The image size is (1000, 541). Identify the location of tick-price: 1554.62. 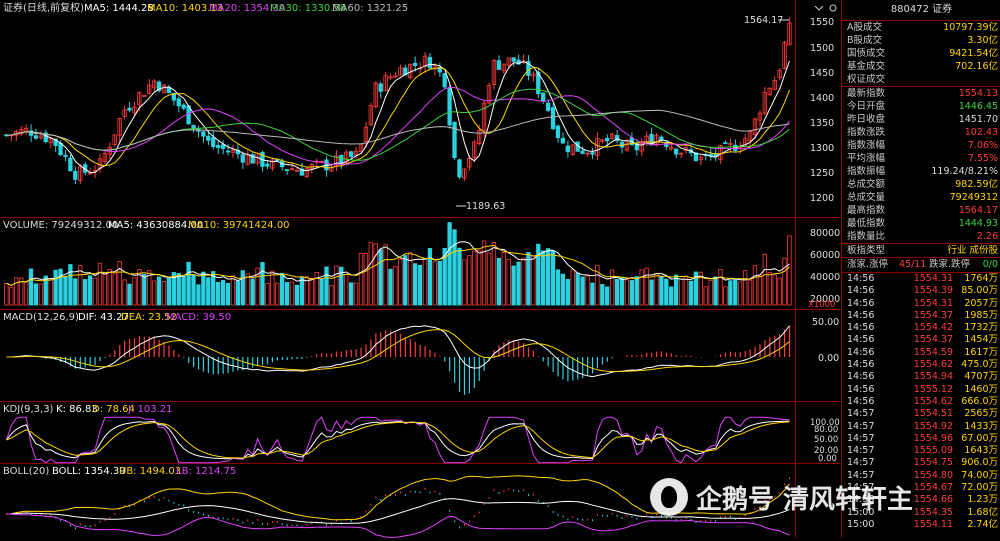
(933, 365).